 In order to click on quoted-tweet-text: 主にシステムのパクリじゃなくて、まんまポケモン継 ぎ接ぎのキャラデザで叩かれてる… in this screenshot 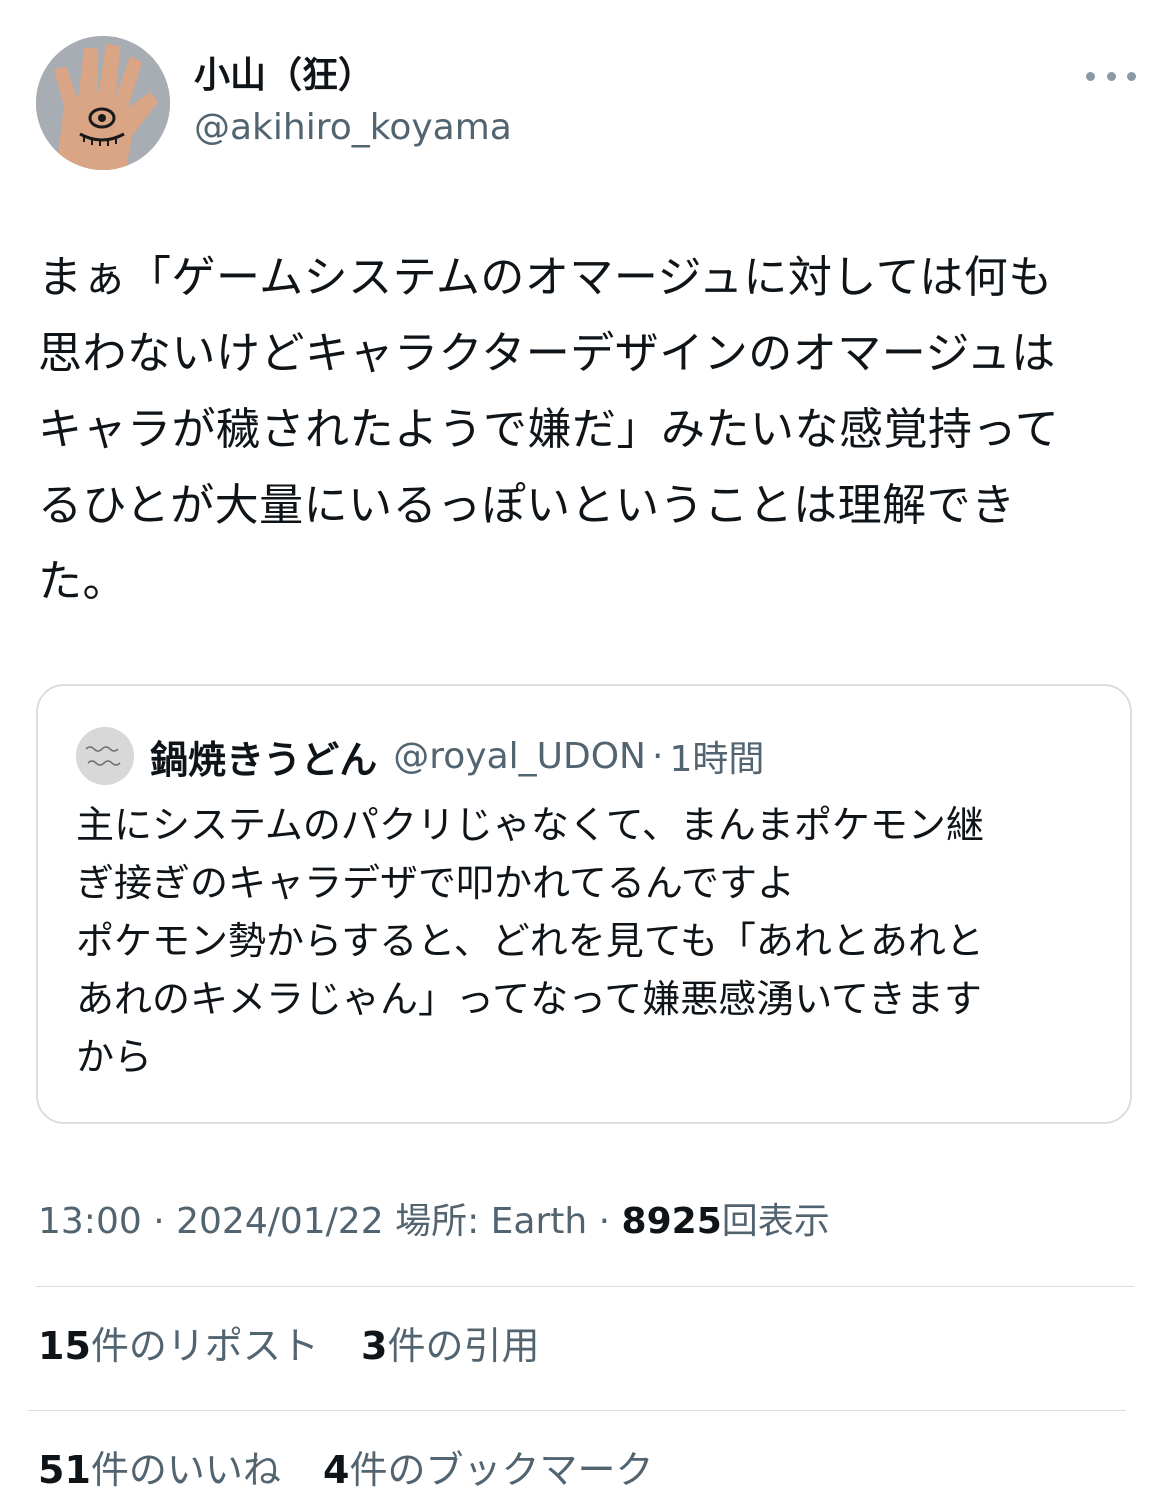, I will do `click(530, 941)`.